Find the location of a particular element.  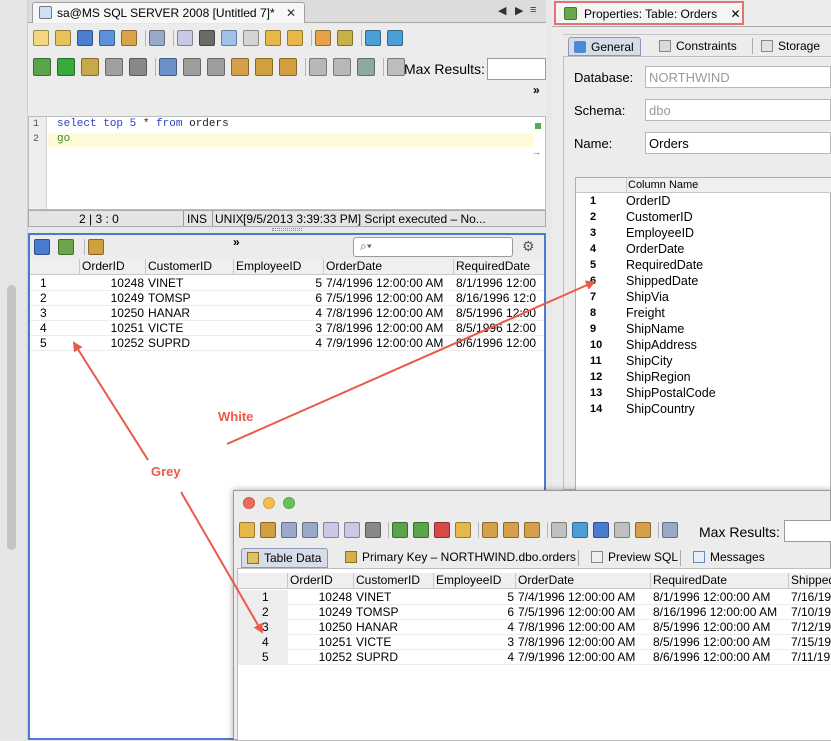

white-arrow is located at coordinates (411, 362).